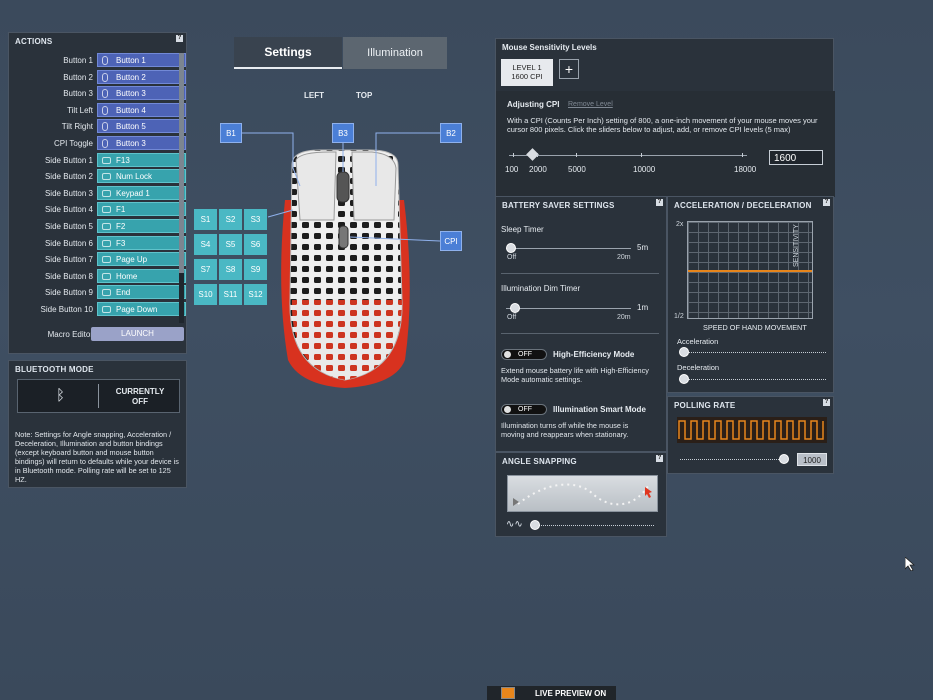 The height and width of the screenshot is (700, 933). I want to click on action-row-label: Tilt Right, so click(77, 127).